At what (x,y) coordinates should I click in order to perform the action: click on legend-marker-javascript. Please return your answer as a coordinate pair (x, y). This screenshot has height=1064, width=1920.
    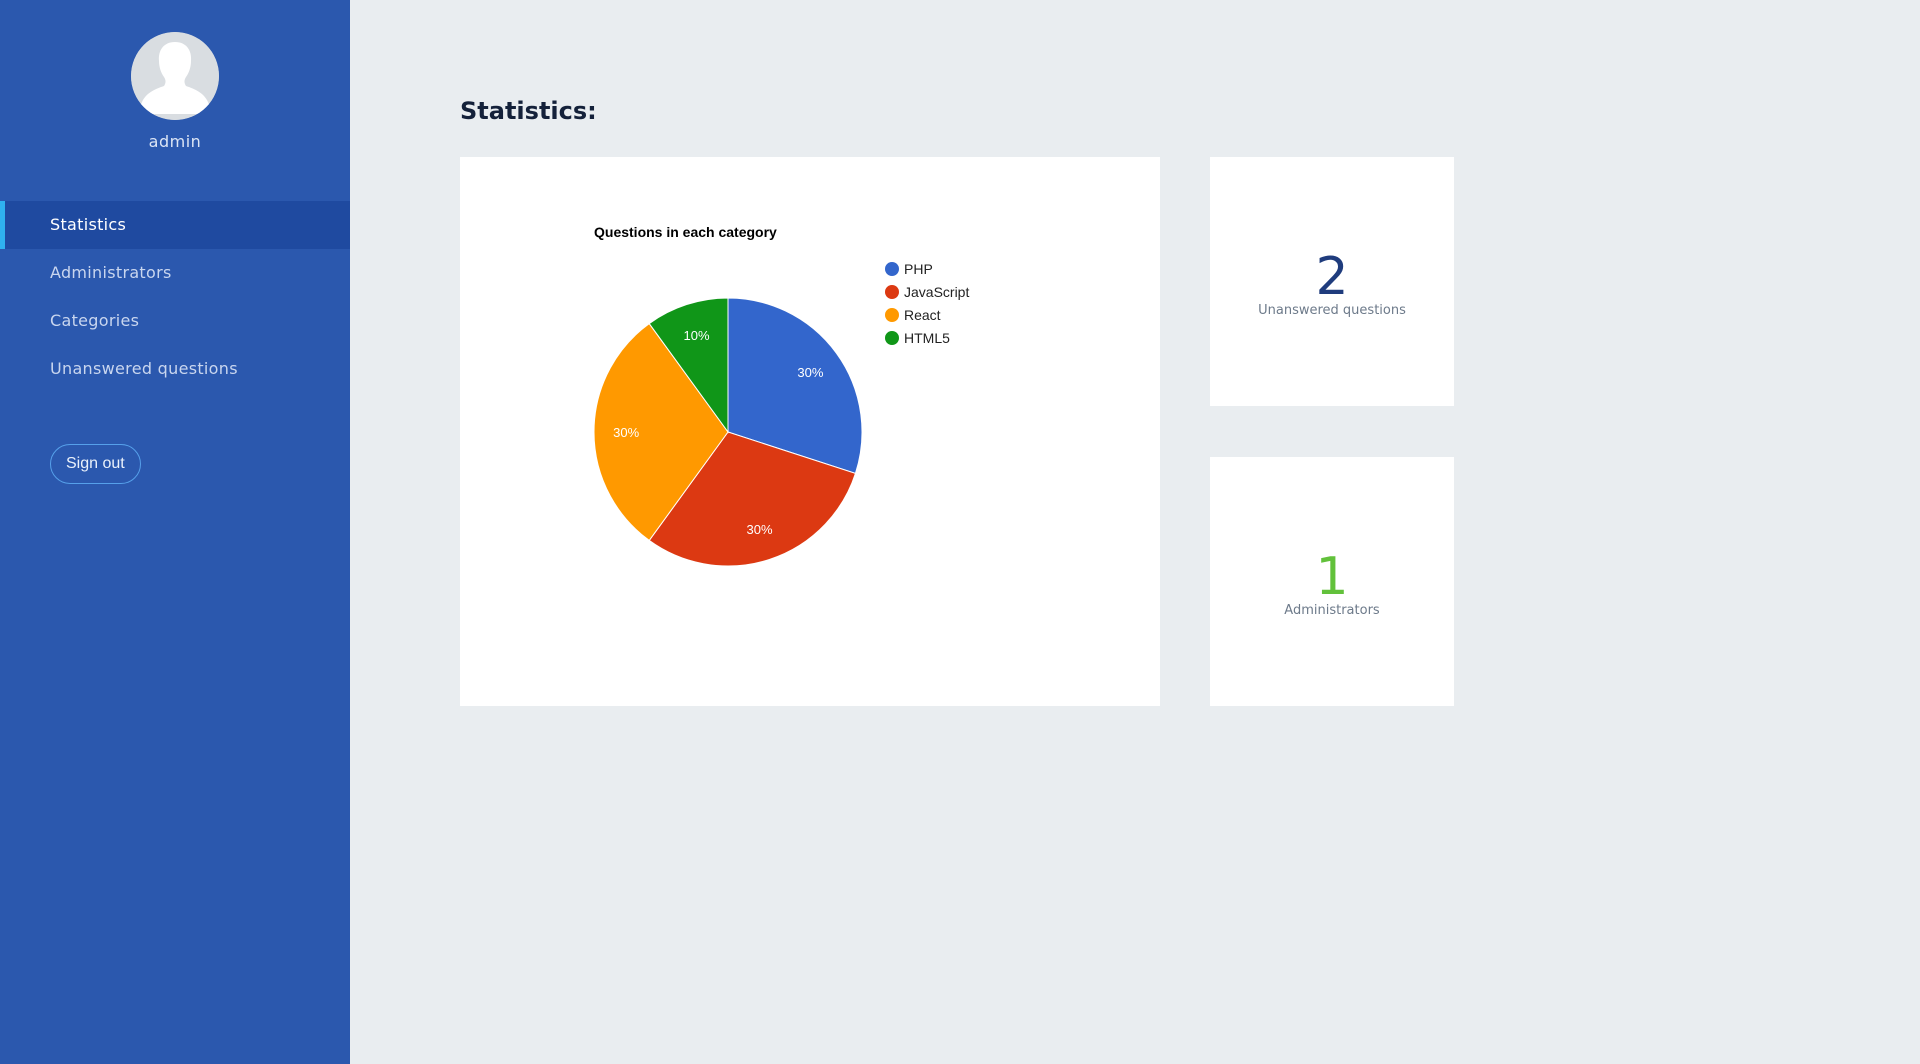
    Looking at the image, I should click on (892, 292).